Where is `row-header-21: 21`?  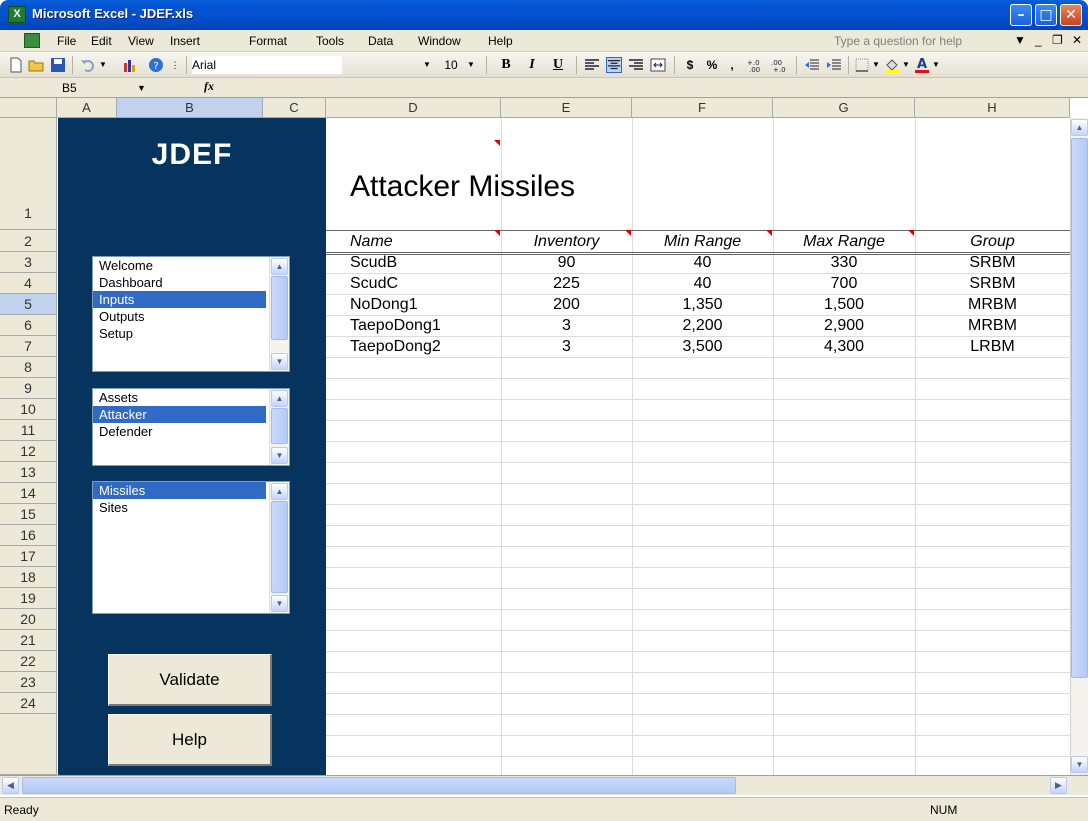 row-header-21: 21 is located at coordinates (28, 640).